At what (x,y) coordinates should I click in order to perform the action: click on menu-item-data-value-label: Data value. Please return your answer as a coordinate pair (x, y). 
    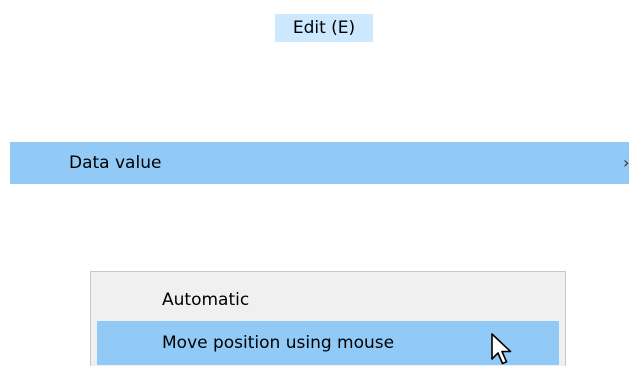
    Looking at the image, I should click on (115, 163).